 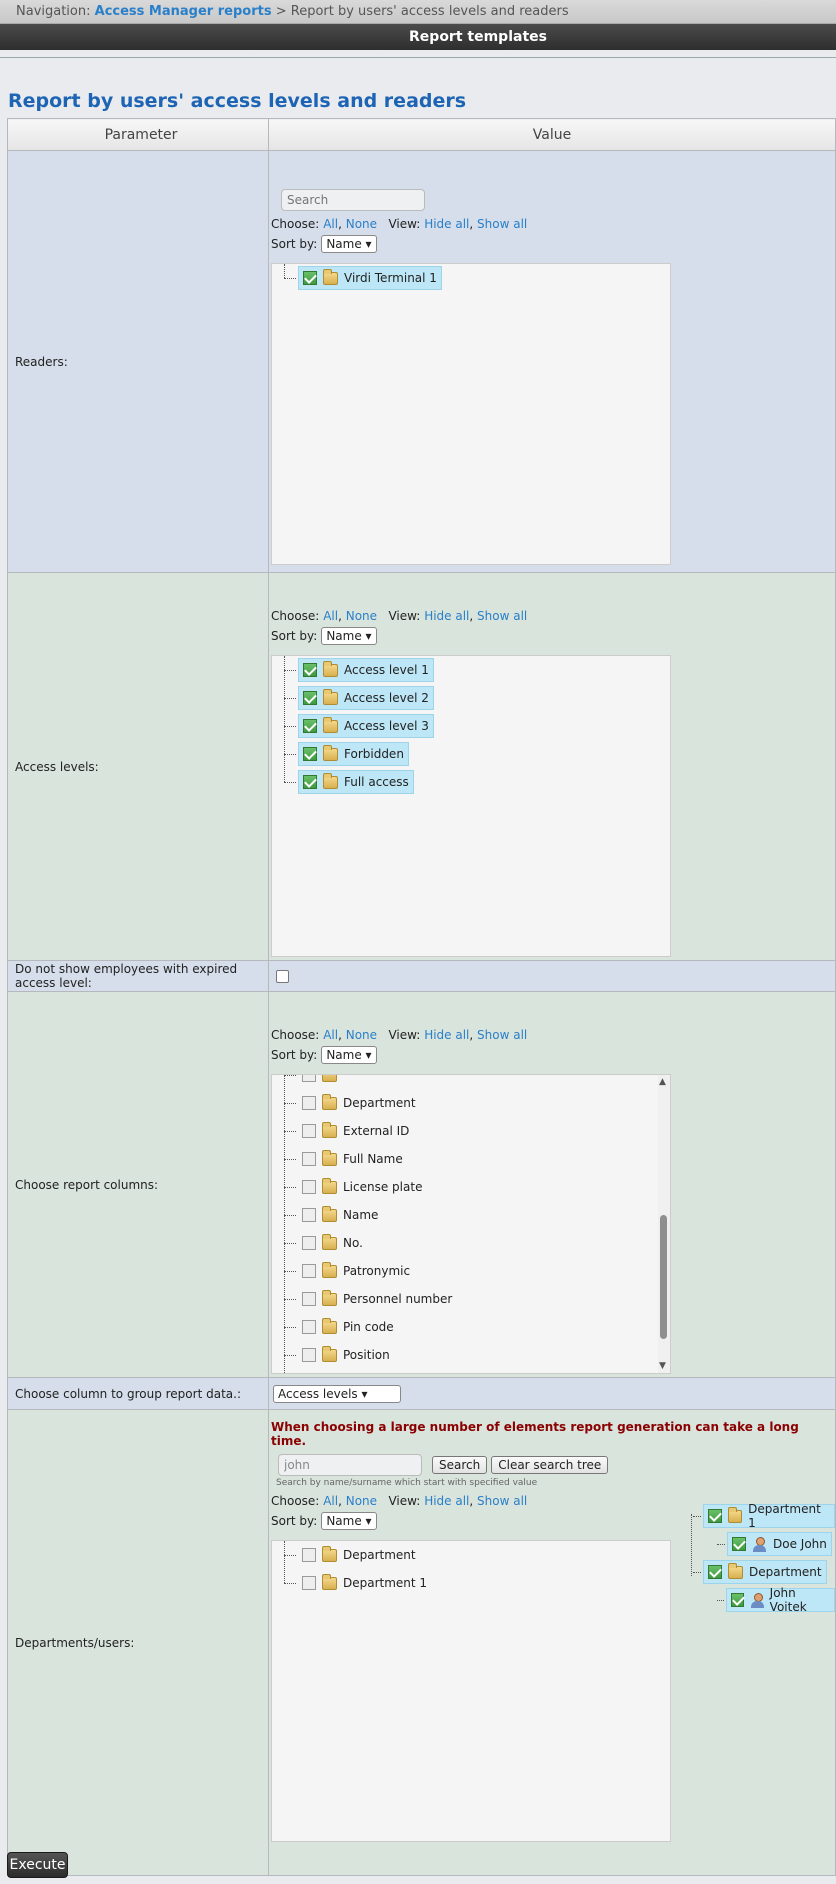 I want to click on departments-sort-select: Name, so click(x=349, y=1521).